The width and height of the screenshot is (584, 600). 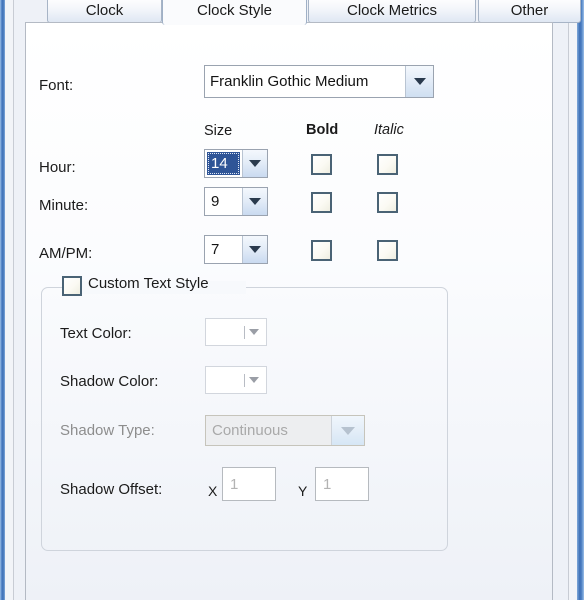 What do you see at coordinates (218, 131) in the screenshot?
I see `column-header-size: Size` at bounding box center [218, 131].